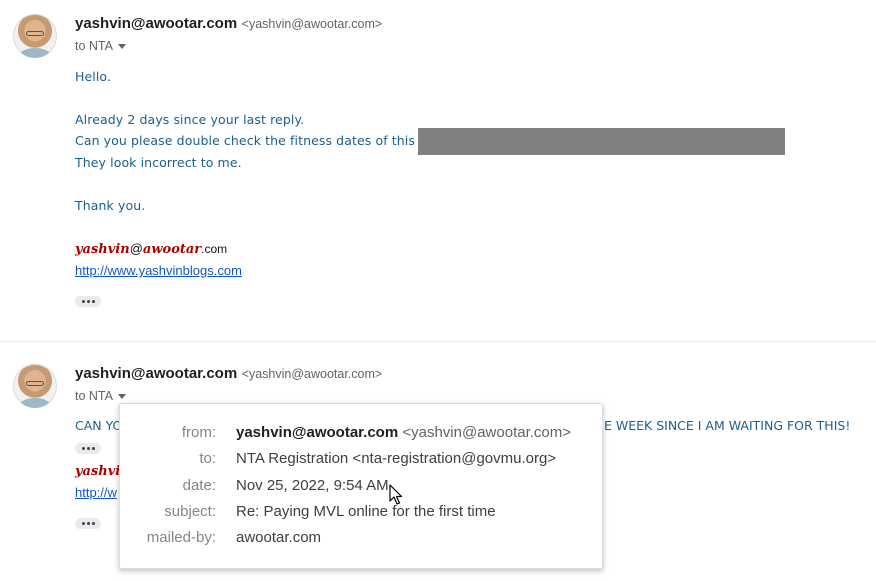 The width and height of the screenshot is (876, 581). What do you see at coordinates (601, 141) in the screenshot?
I see `redacted-block` at bounding box center [601, 141].